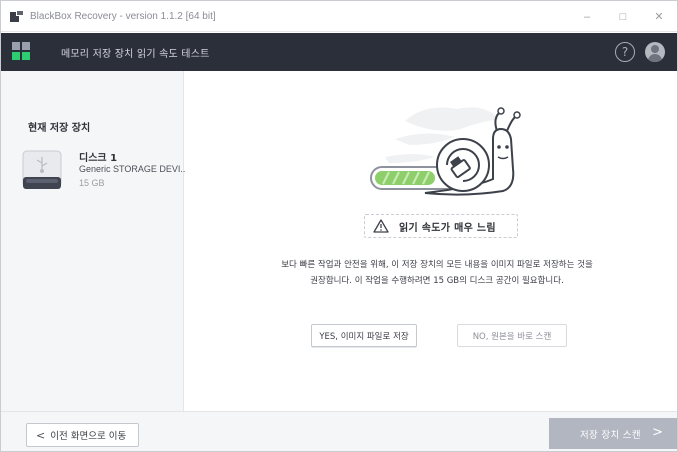 This screenshot has width=678, height=452. What do you see at coordinates (447, 228) in the screenshot?
I see `warning-text: 읽기 속도가 매우 느림` at bounding box center [447, 228].